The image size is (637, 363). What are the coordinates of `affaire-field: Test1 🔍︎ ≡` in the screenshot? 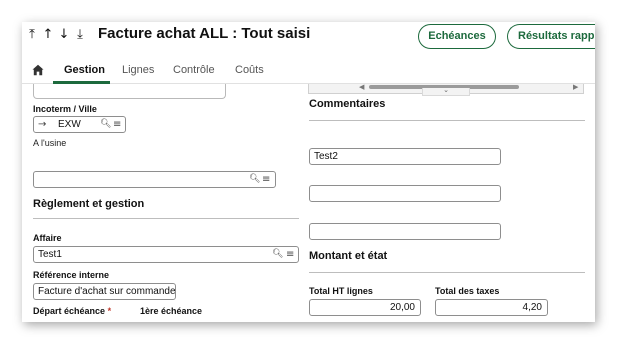 It's located at (166, 254).